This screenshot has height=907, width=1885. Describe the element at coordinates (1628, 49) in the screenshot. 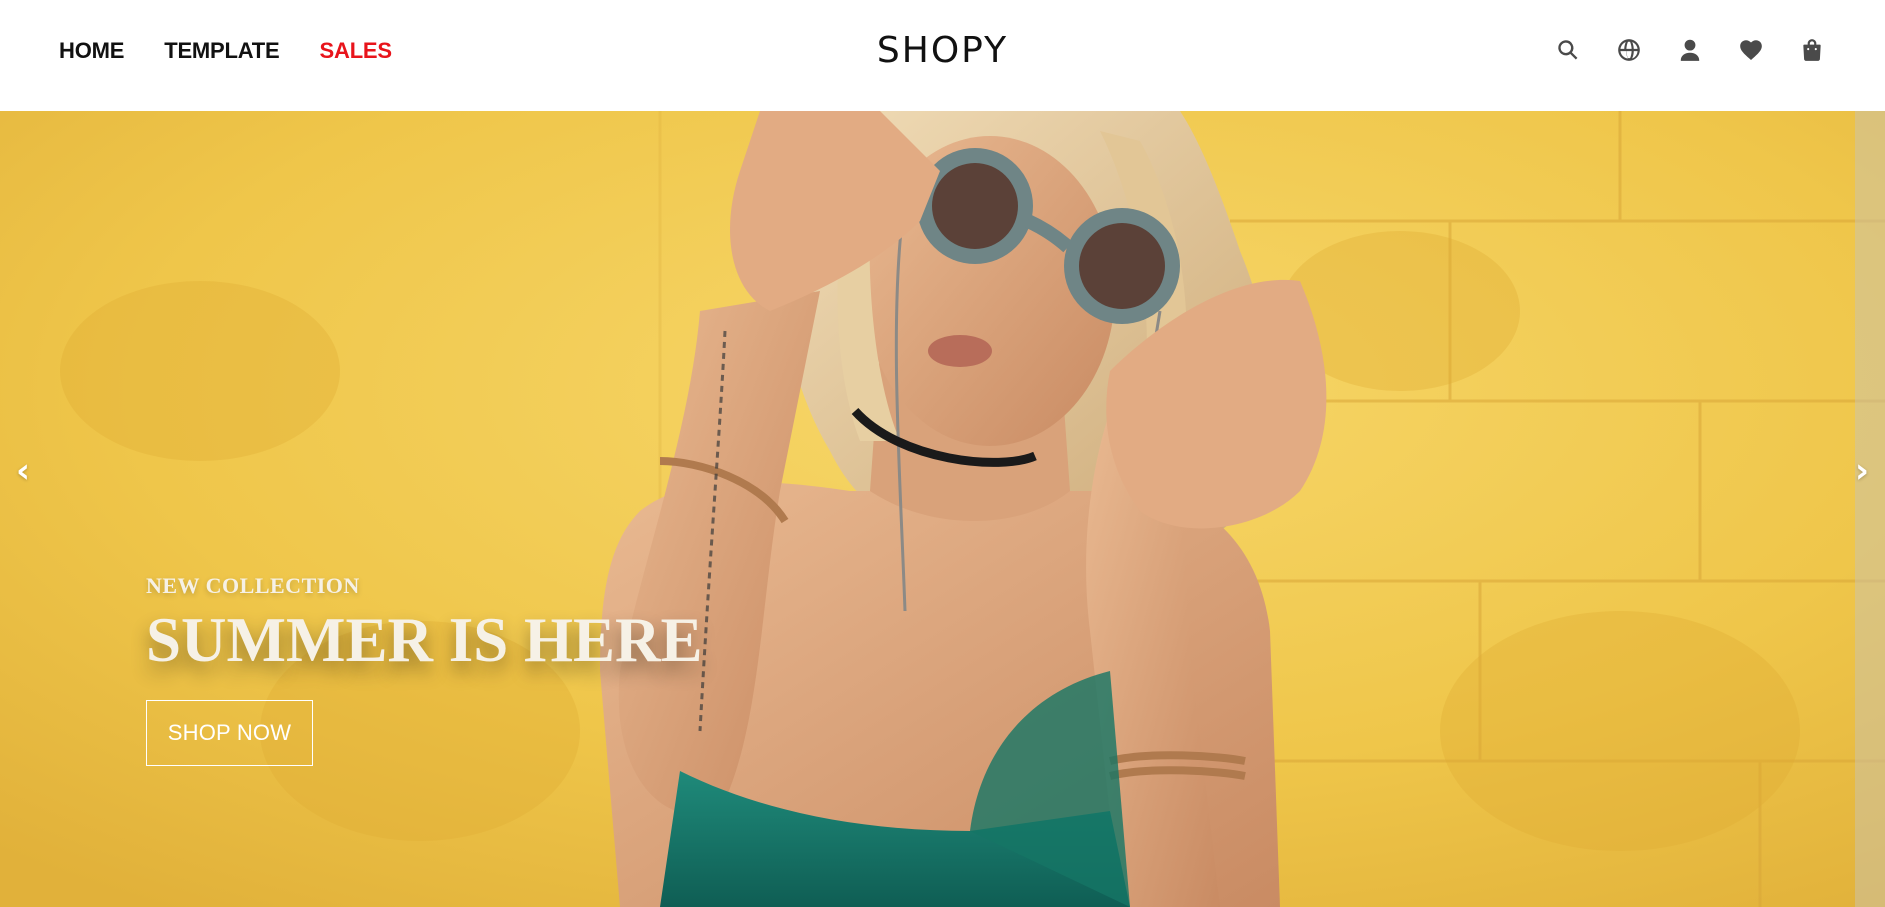

I see `globe-icon` at that location.